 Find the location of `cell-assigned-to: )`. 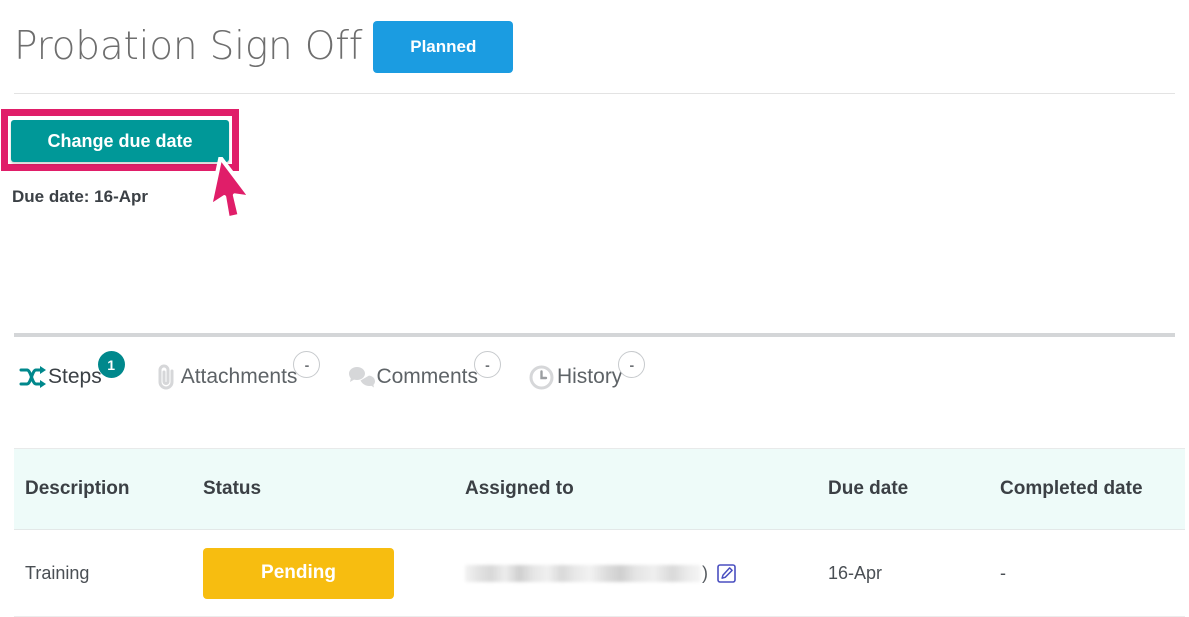

cell-assigned-to: ) is located at coordinates (646, 573).